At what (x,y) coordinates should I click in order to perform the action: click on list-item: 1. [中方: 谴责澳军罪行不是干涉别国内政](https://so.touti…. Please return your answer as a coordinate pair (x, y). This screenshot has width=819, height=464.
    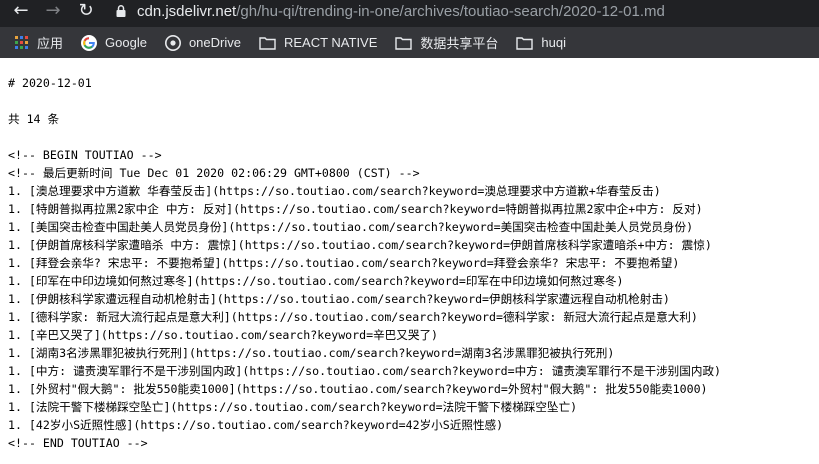
    Looking at the image, I should click on (365, 371).